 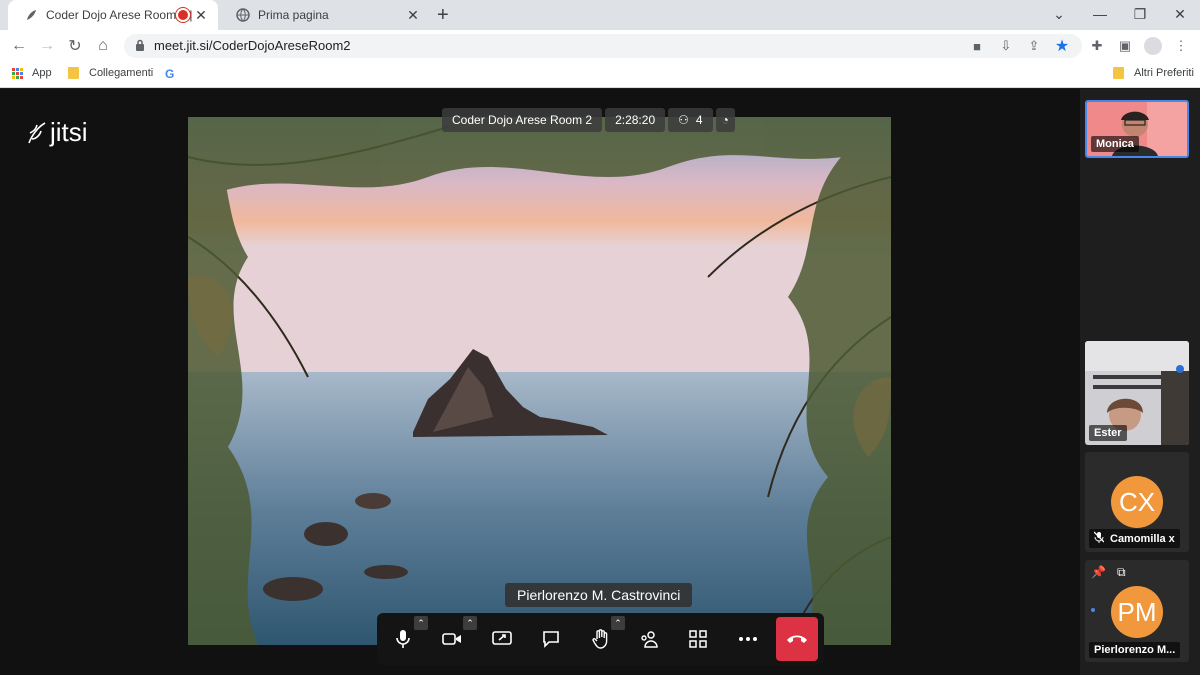 What do you see at coordinates (683, 120) in the screenshot?
I see `participants-icon: ⚇` at bounding box center [683, 120].